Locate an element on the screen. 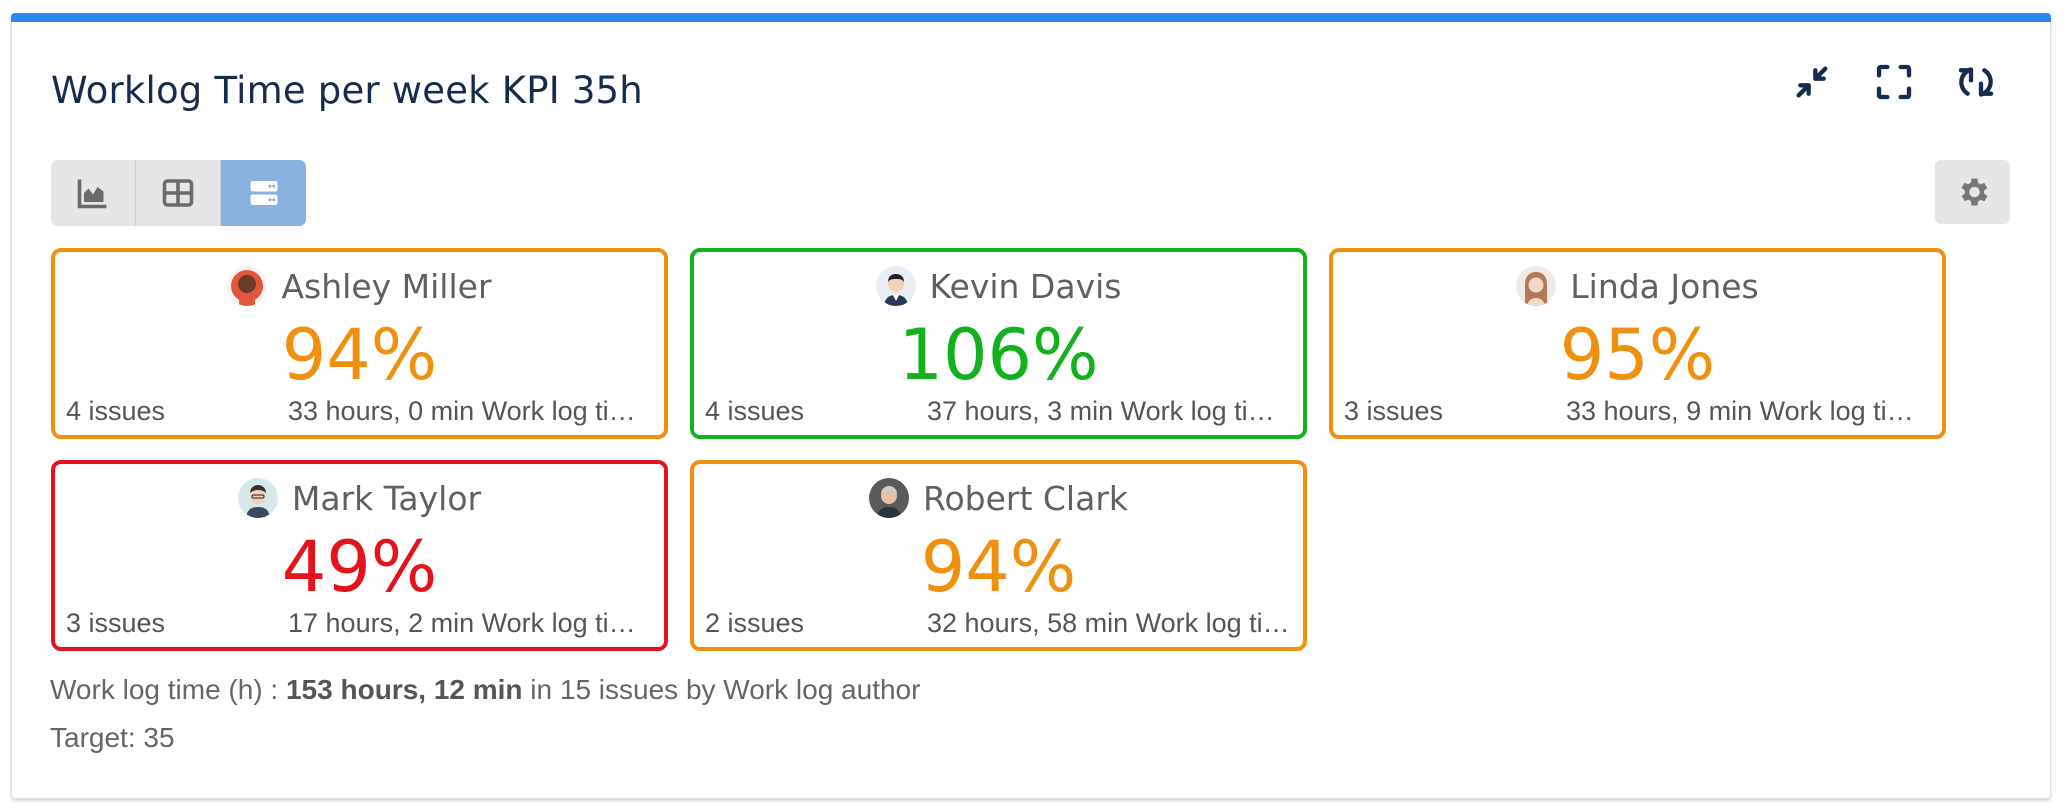 The width and height of the screenshot is (2064, 812). gear-icon is located at coordinates (1974, 192).